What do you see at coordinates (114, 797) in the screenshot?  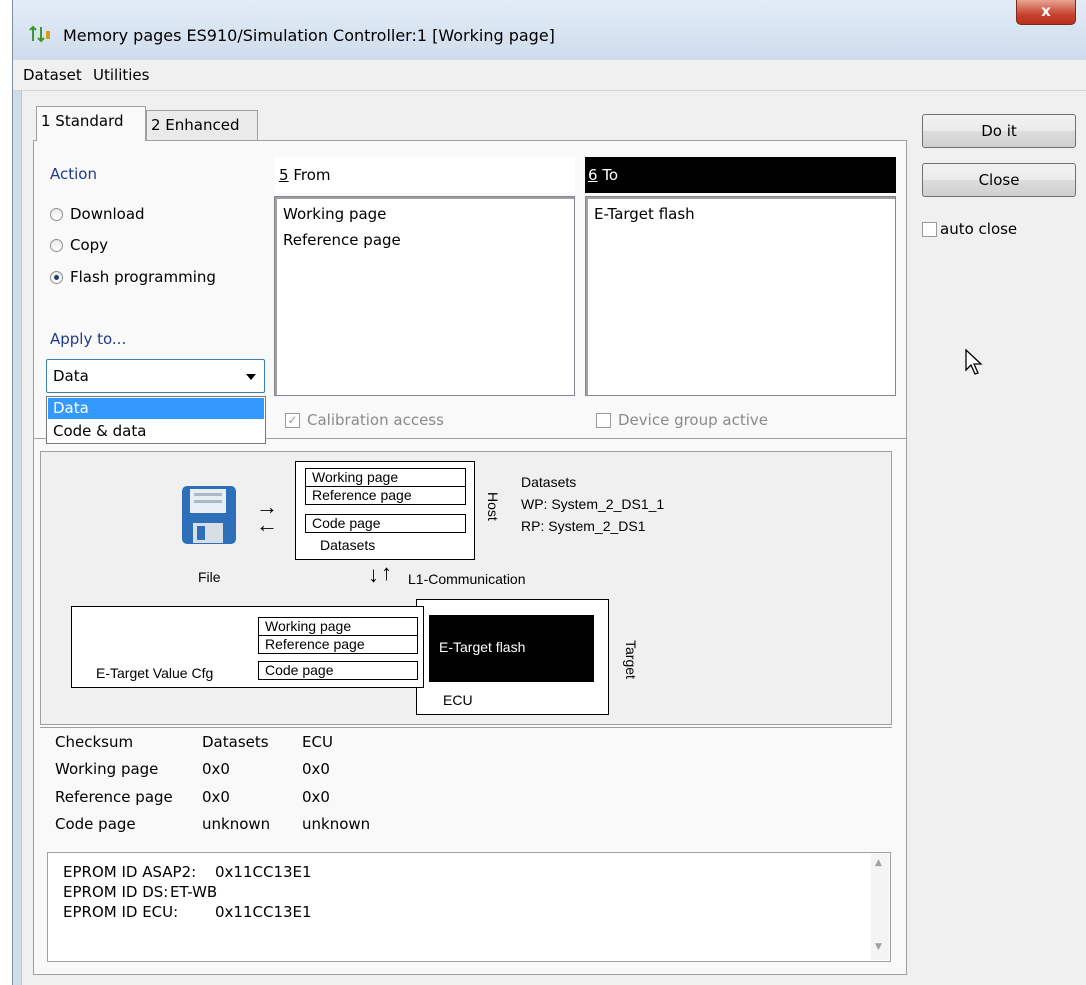 I see `checksum-row-label: Reference page` at bounding box center [114, 797].